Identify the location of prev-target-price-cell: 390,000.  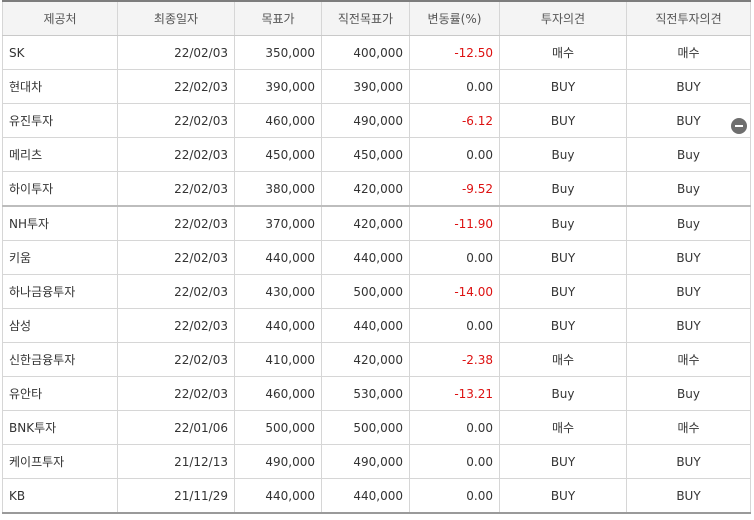
(365, 86).